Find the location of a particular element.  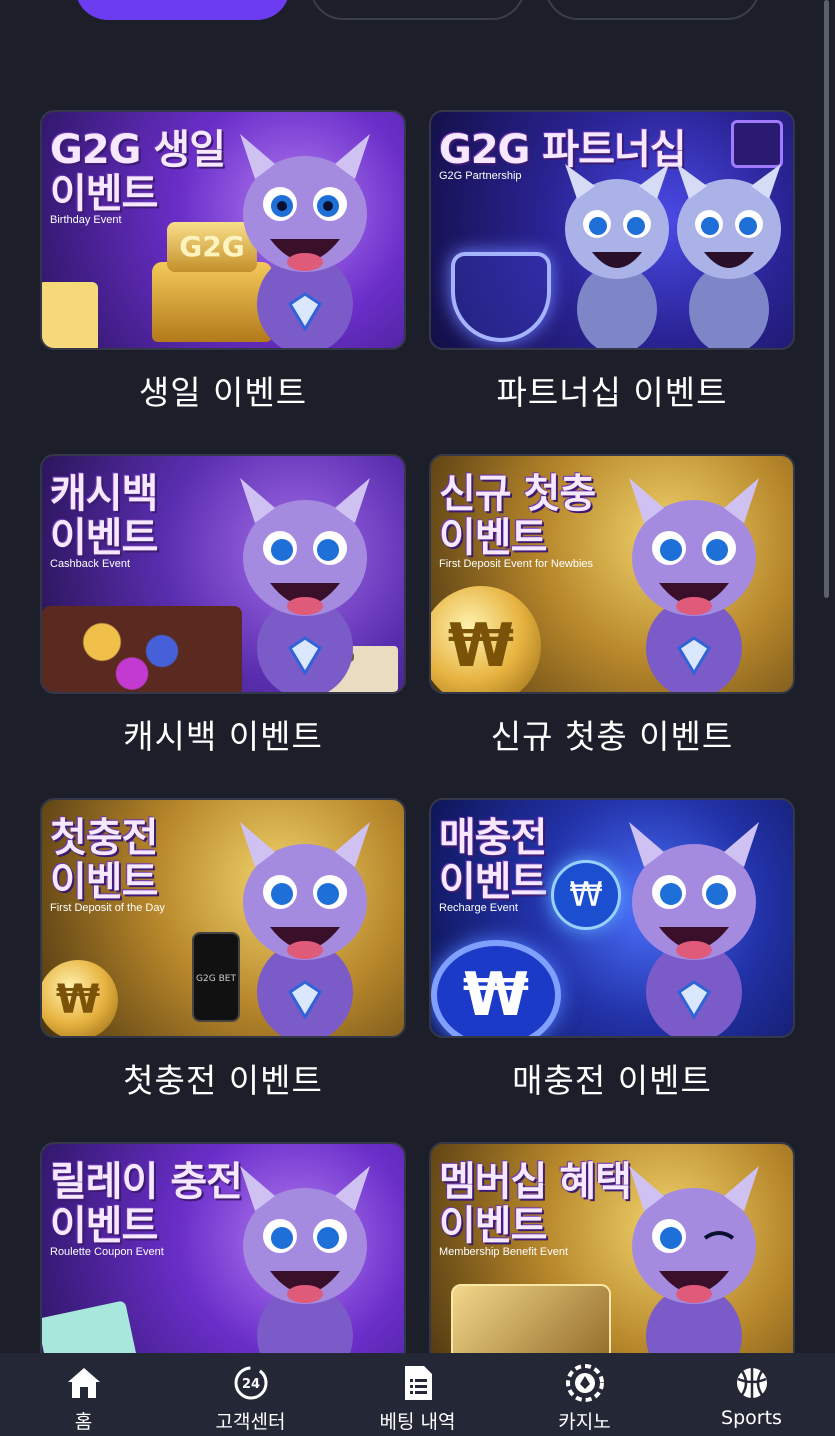

svg-text: 24 is located at coordinates (250, 1384).